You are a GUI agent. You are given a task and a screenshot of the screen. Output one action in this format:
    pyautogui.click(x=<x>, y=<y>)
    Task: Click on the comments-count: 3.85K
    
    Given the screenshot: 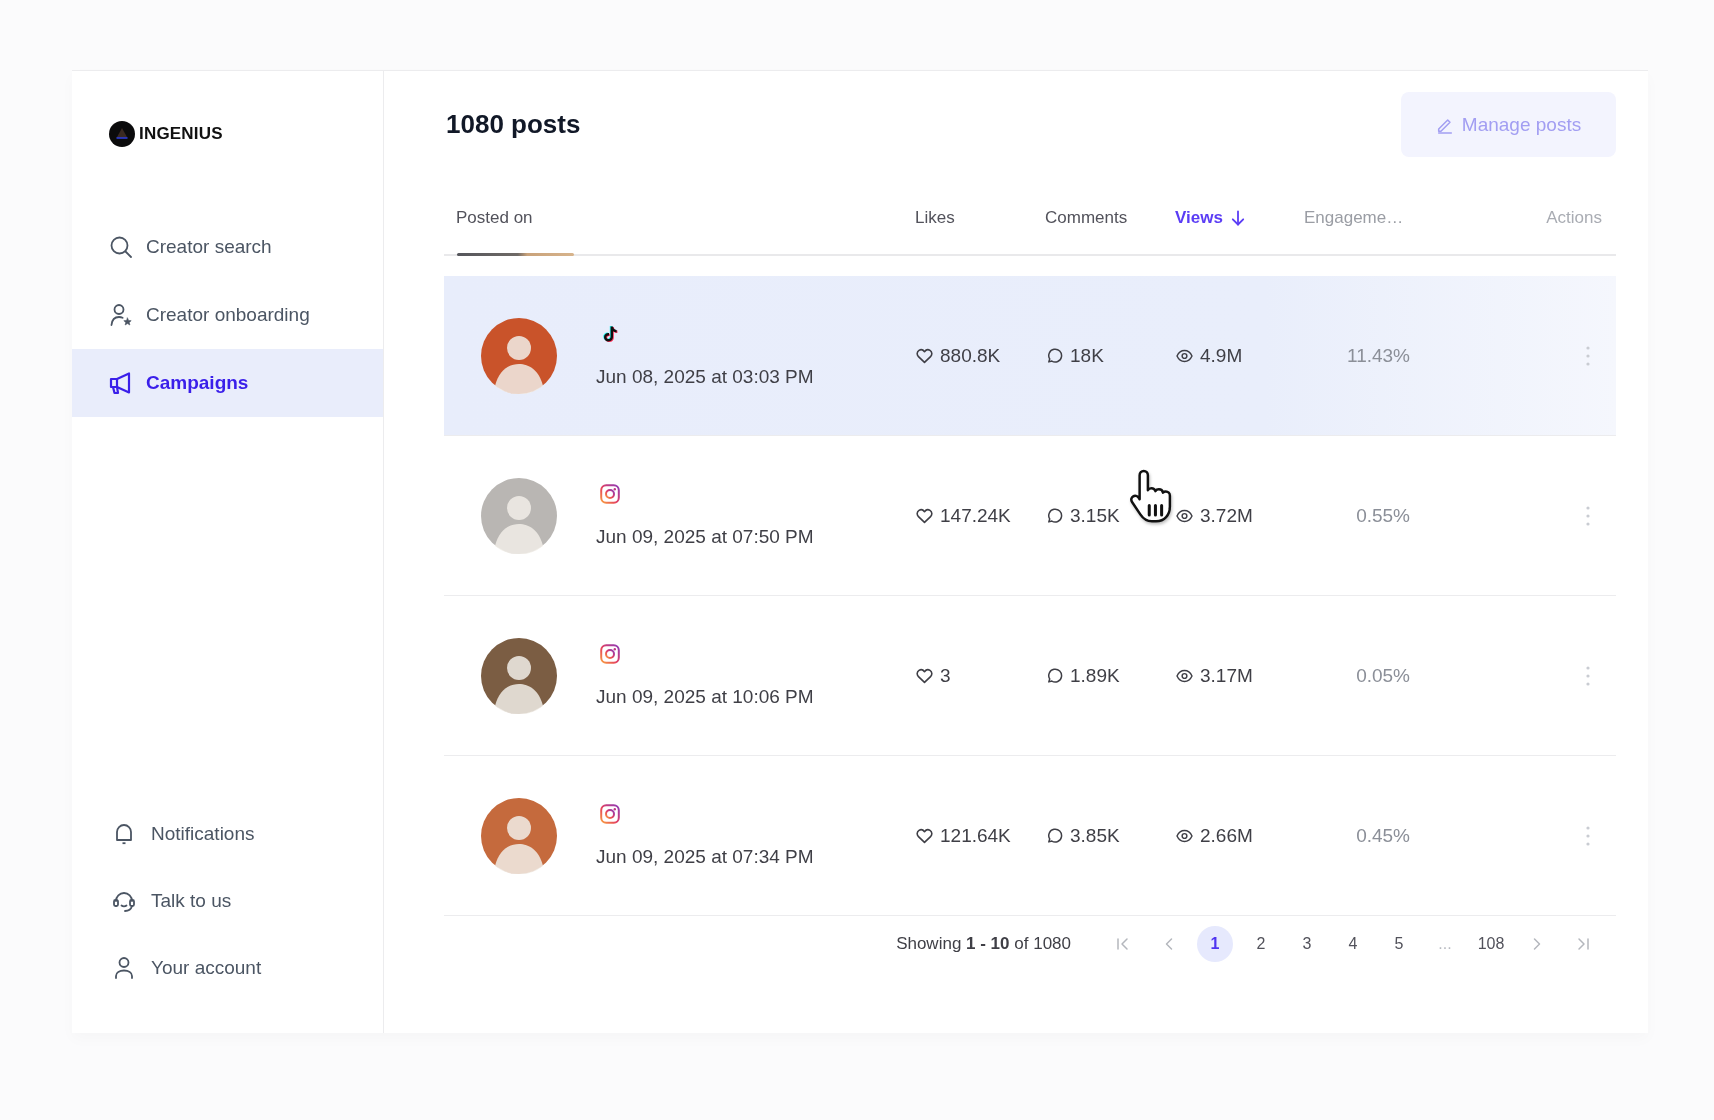 What is the action you would take?
    pyautogui.click(x=1095, y=835)
    